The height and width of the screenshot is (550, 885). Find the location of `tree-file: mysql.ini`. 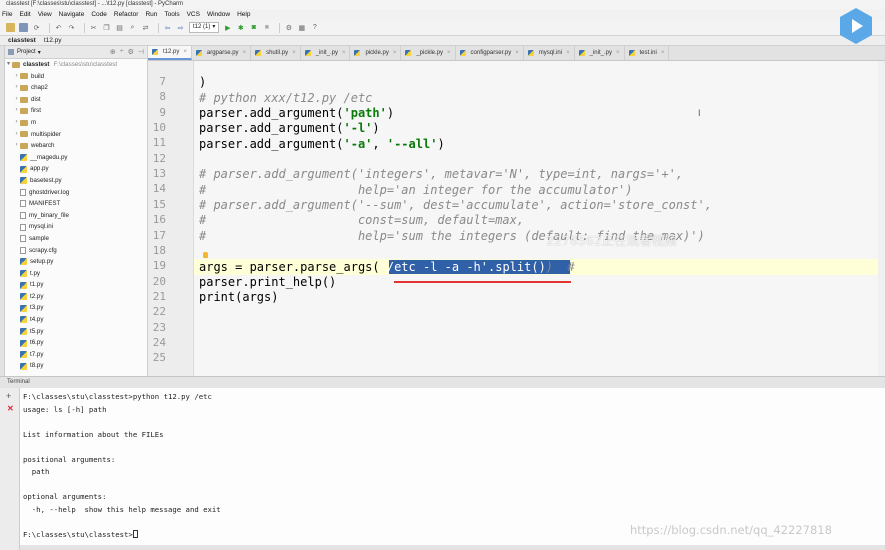

tree-file: mysql.ini is located at coordinates (76, 227).